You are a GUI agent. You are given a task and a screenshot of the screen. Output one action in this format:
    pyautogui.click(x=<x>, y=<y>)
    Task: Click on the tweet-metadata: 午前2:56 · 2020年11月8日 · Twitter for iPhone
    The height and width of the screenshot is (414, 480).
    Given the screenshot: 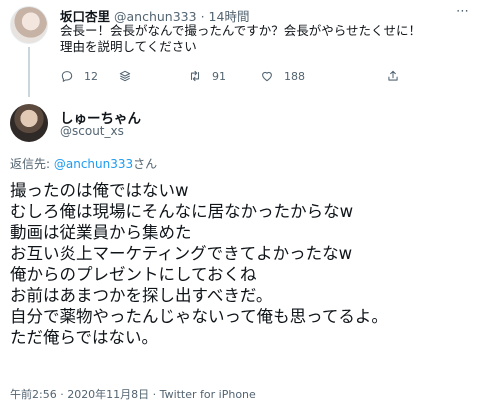 What is the action you would take?
    pyautogui.click(x=133, y=394)
    